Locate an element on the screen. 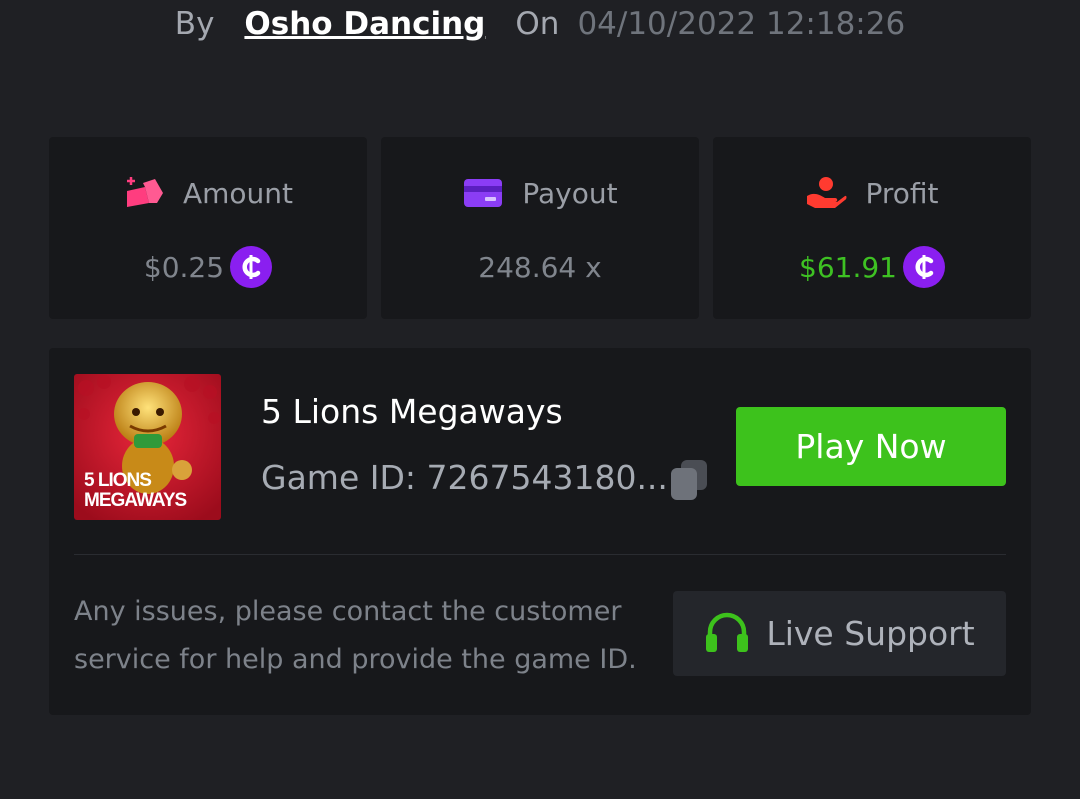 Image resolution: width=1080 pixels, height=799 pixels. payout-card: Payout 248.64 x is located at coordinates (540, 228).